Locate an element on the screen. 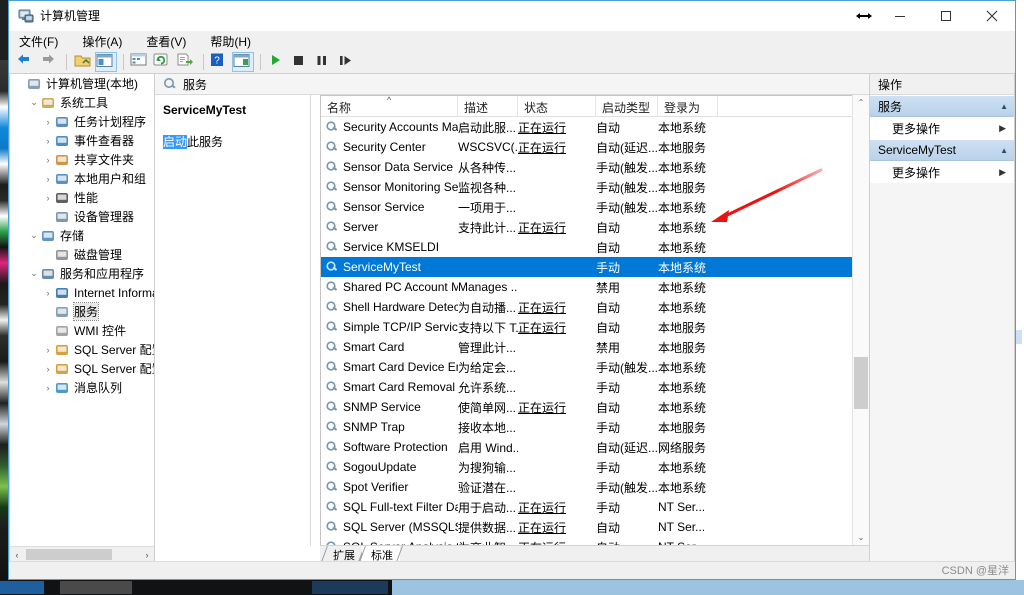  close-button is located at coordinates (992, 15).